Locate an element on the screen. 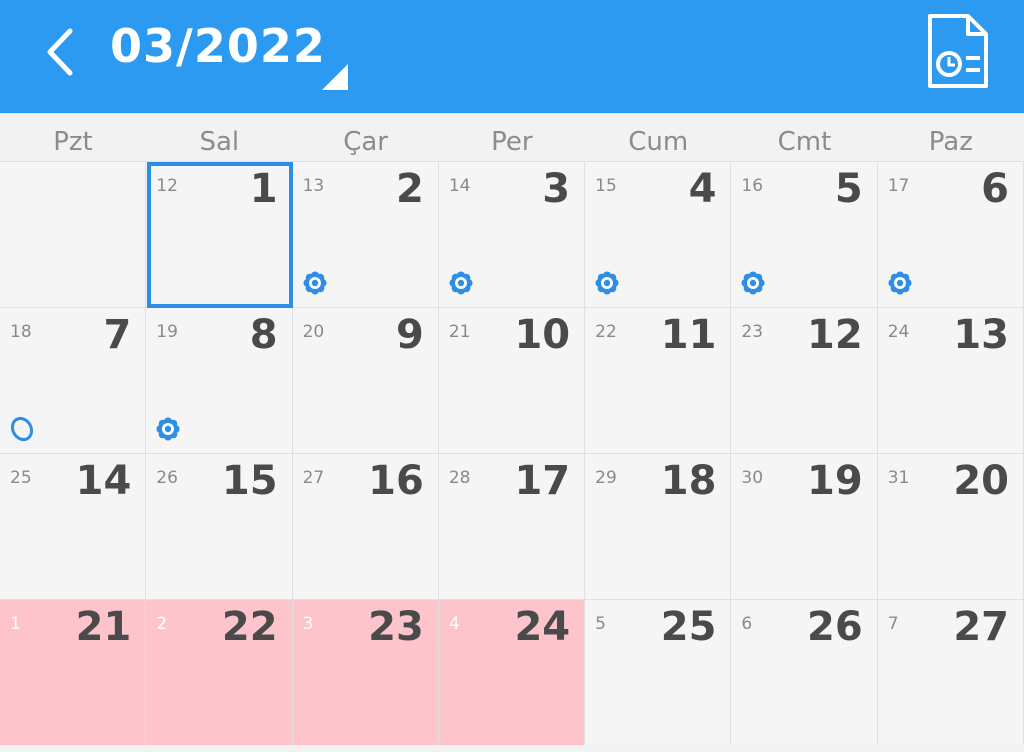 The image size is (1024, 752). day-number: 2 is located at coordinates (410, 189).